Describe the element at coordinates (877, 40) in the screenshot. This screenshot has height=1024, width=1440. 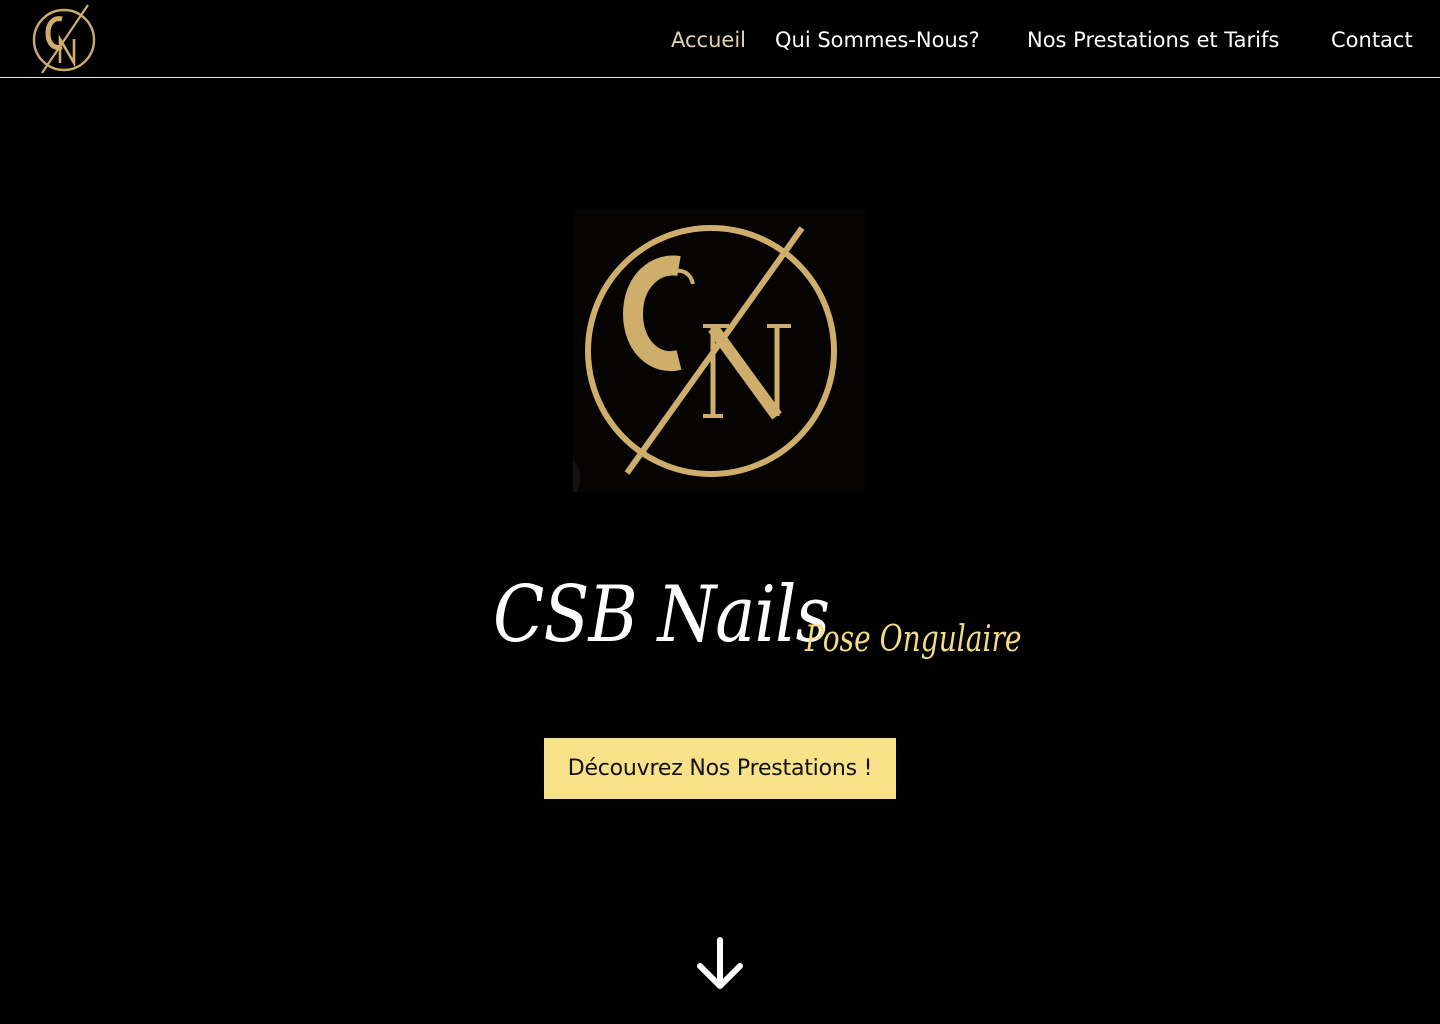
I see `nav-item-qui-sommes-nous: Qui Sommes-Nous?` at that location.